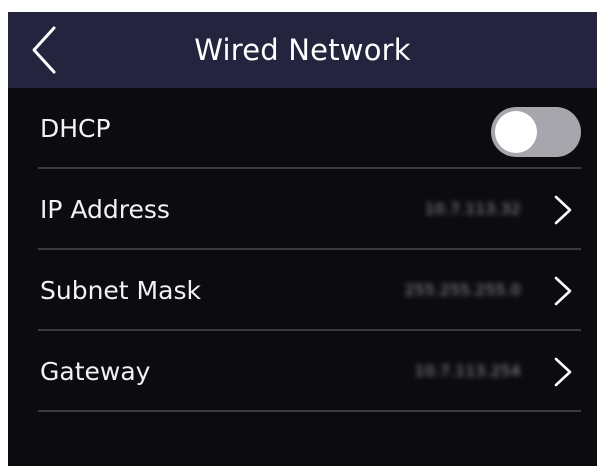  I want to click on dhcp-label: DHCP, so click(75, 128).